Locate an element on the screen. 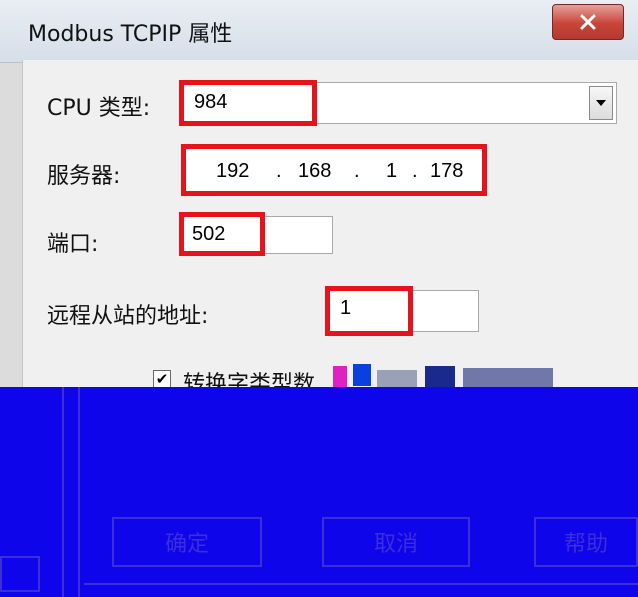  ip-octet-2: 168 is located at coordinates (315, 171).